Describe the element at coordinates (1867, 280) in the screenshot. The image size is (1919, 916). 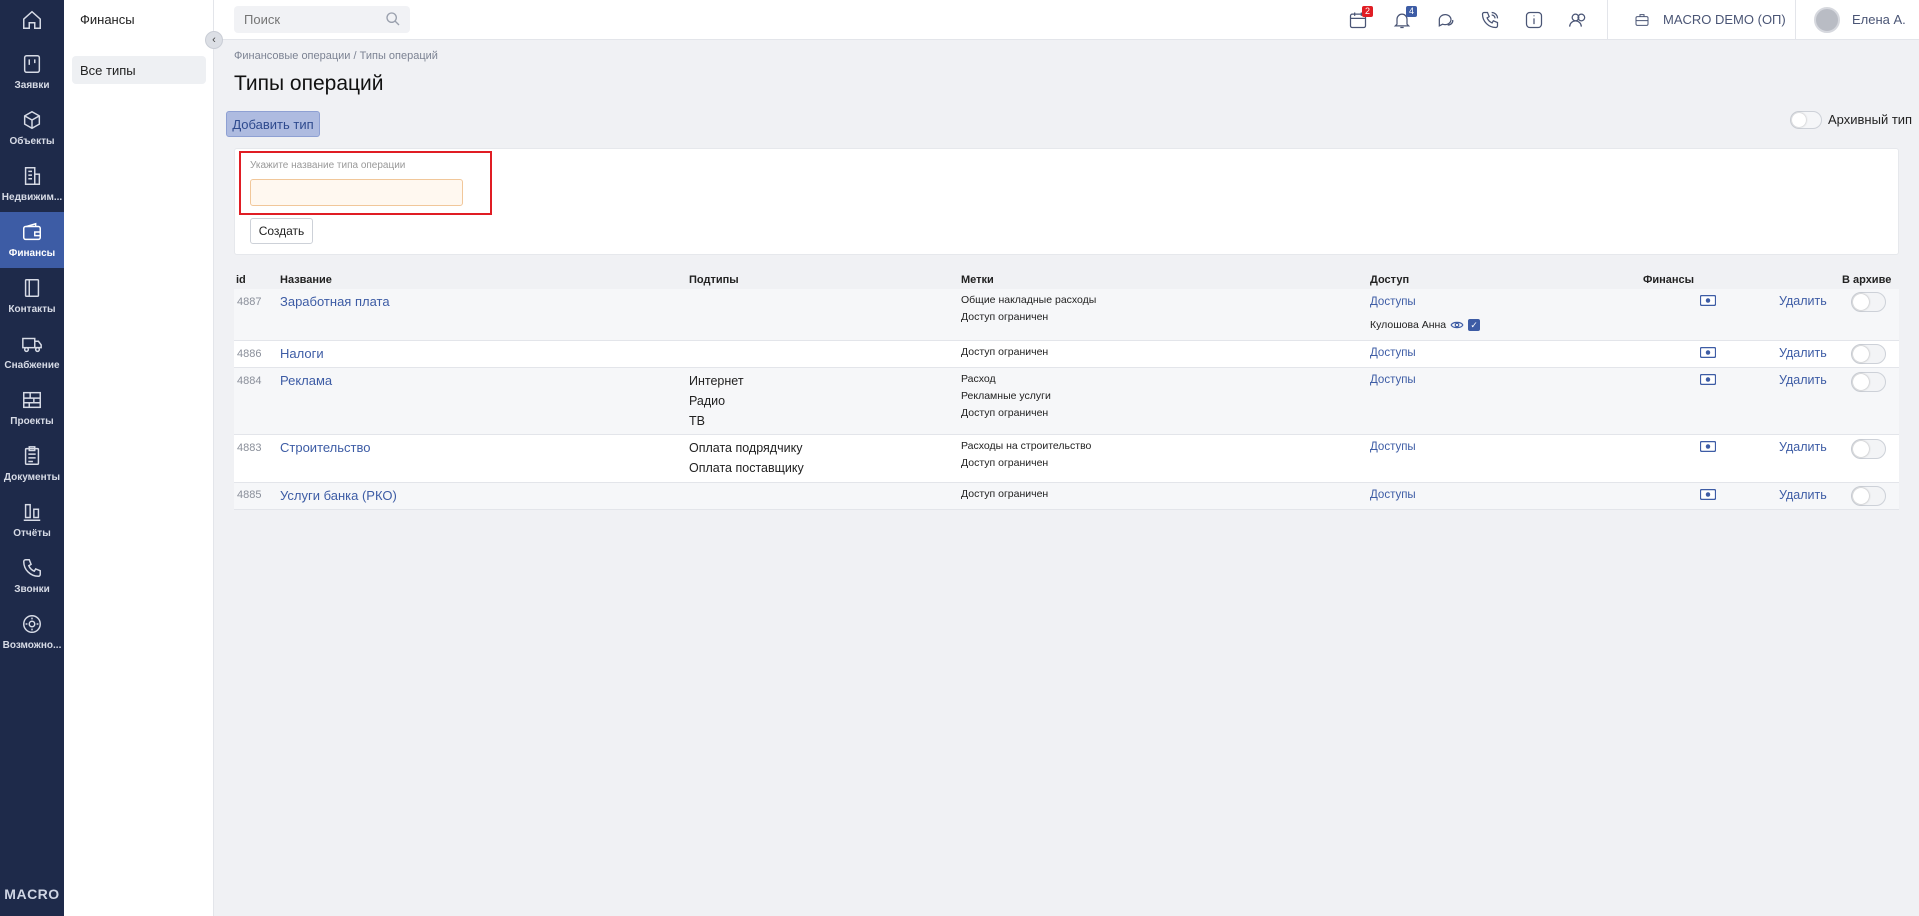
I see `column-header-archive: В архиве` at that location.